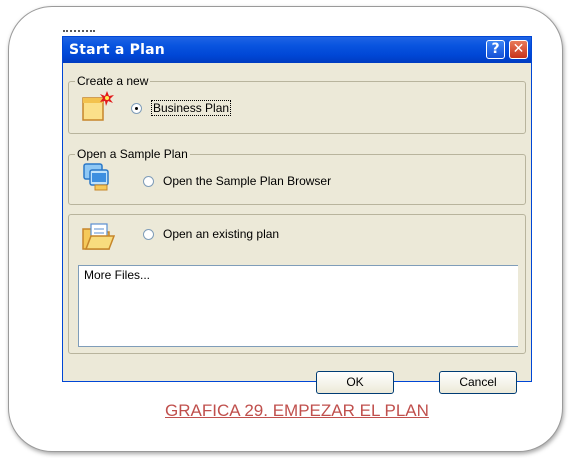 This screenshot has width=569, height=458. What do you see at coordinates (478, 382) in the screenshot?
I see `cancel-button: Cancel` at bounding box center [478, 382].